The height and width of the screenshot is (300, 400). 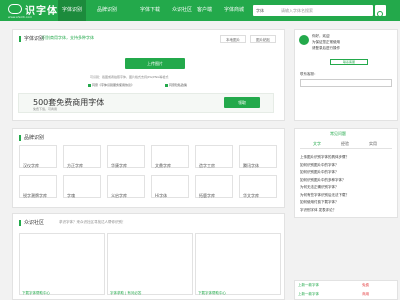 I want to click on upload-image-button: 上传图片, so click(x=155, y=63).